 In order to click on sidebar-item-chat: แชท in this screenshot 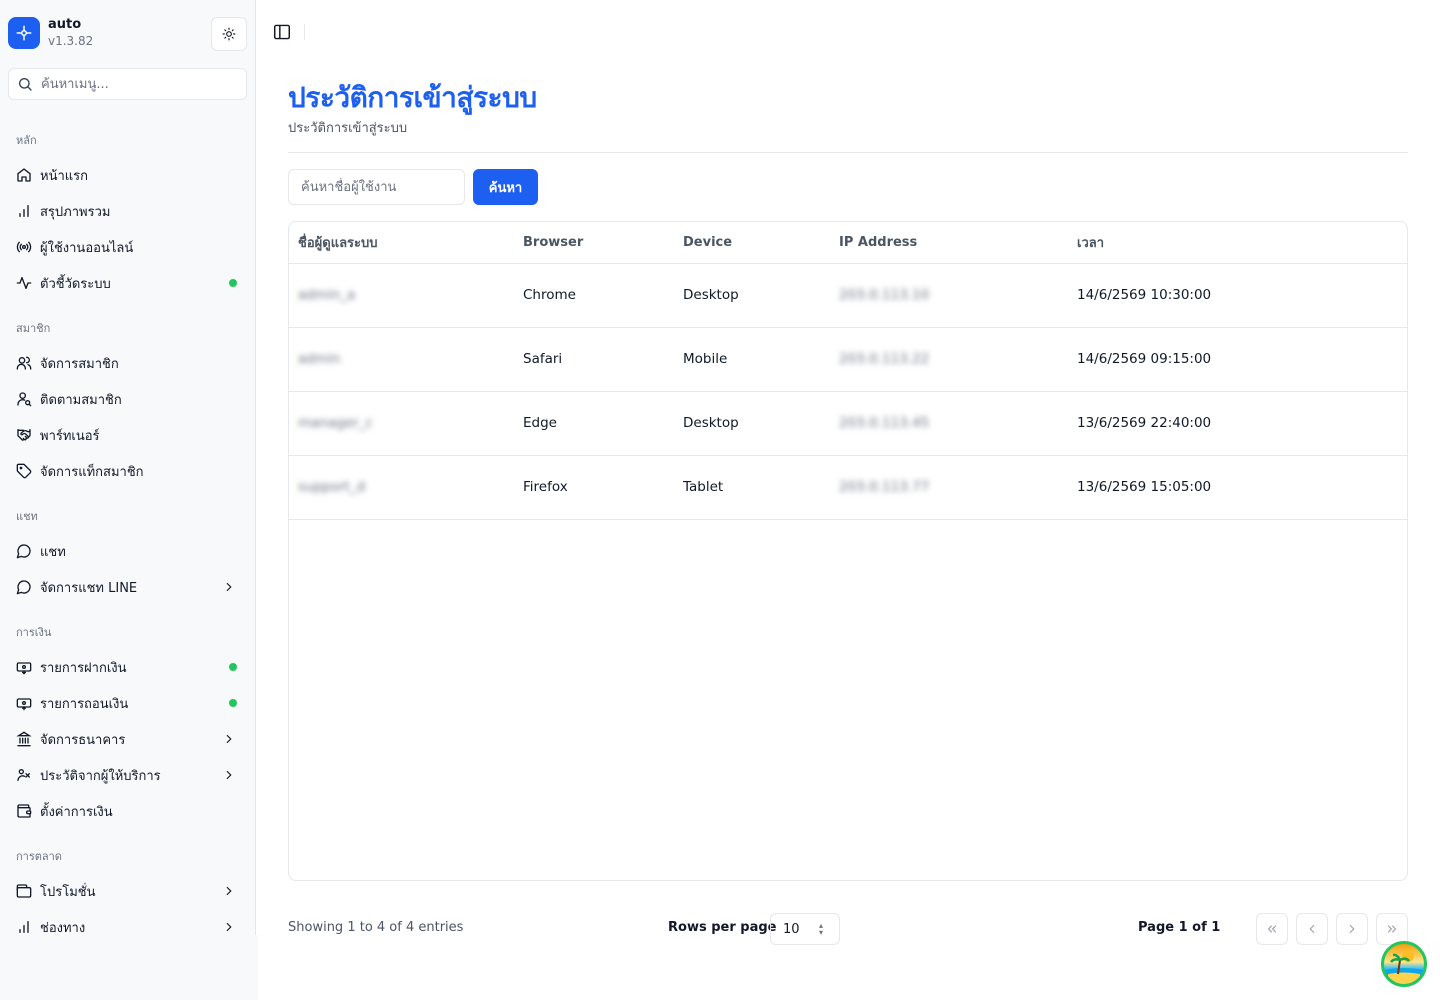, I will do `click(128, 551)`.